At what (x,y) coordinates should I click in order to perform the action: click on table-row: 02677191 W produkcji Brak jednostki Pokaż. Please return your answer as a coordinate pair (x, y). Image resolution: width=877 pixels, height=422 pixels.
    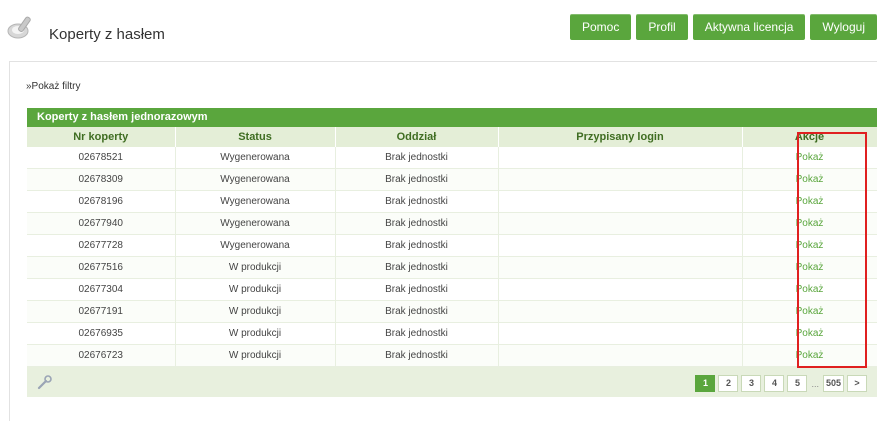
    Looking at the image, I should click on (452, 311).